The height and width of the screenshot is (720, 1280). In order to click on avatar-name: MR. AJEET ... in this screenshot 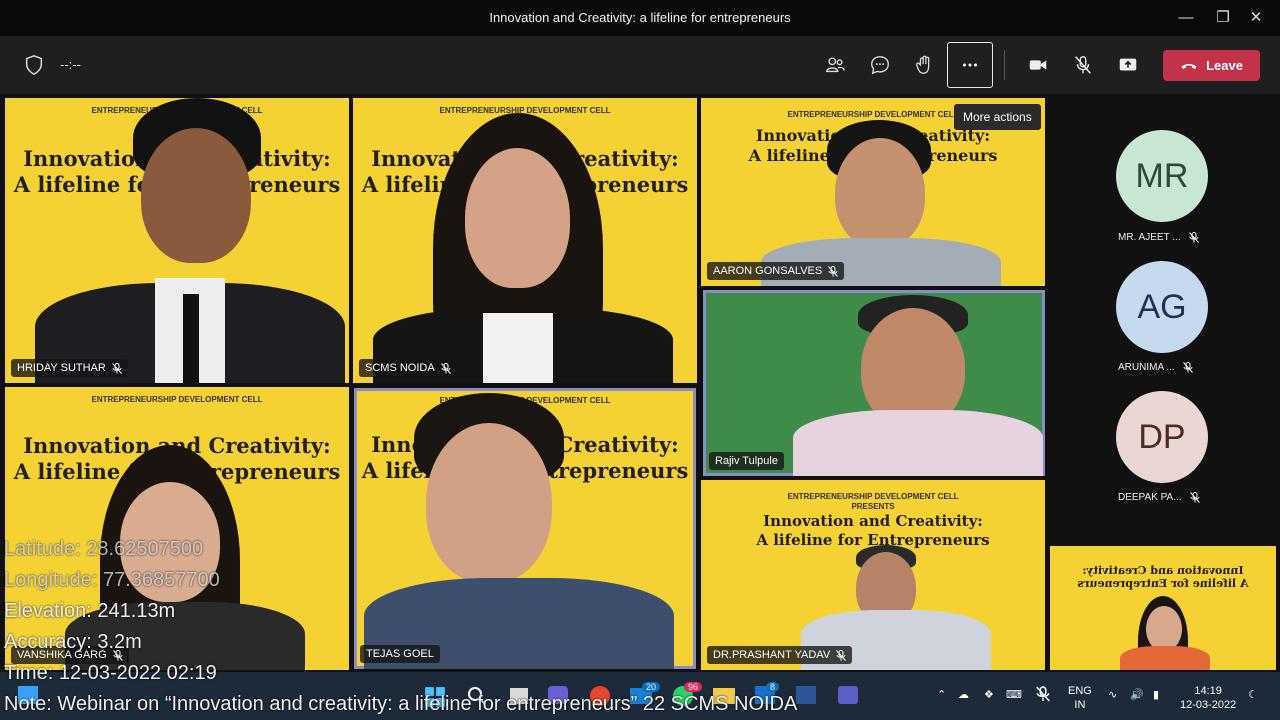, I will do `click(1149, 237)`.